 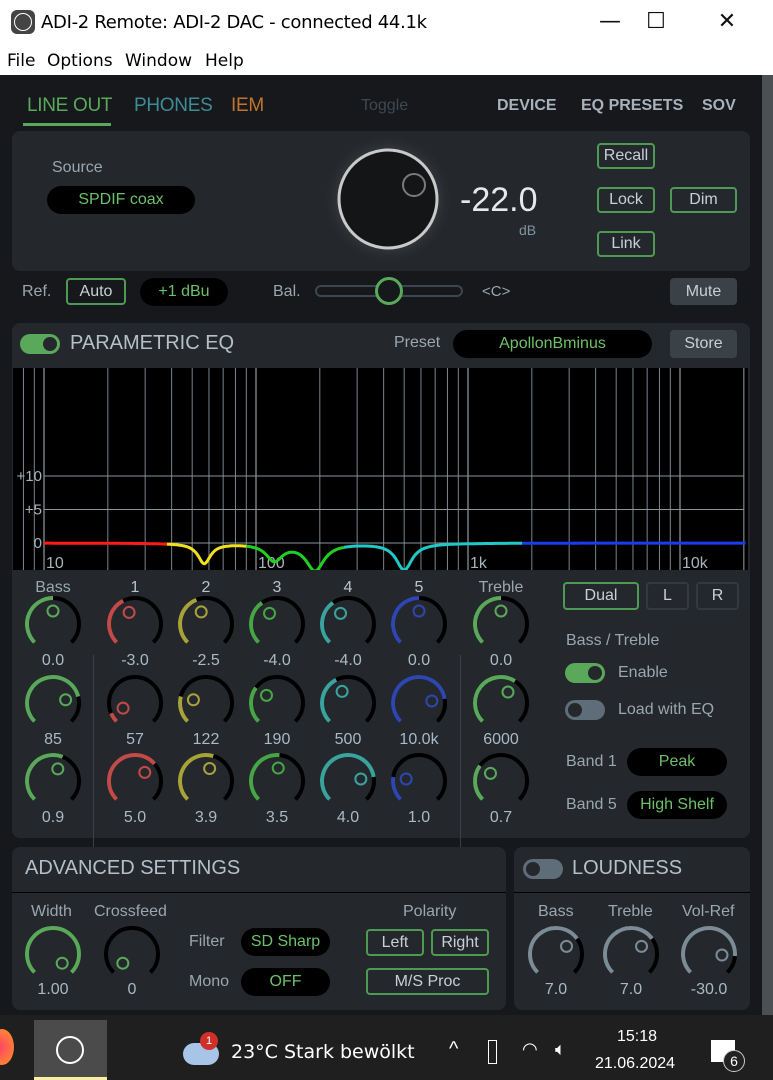 What do you see at coordinates (206, 624) in the screenshot?
I see `band2-knob-gain` at bounding box center [206, 624].